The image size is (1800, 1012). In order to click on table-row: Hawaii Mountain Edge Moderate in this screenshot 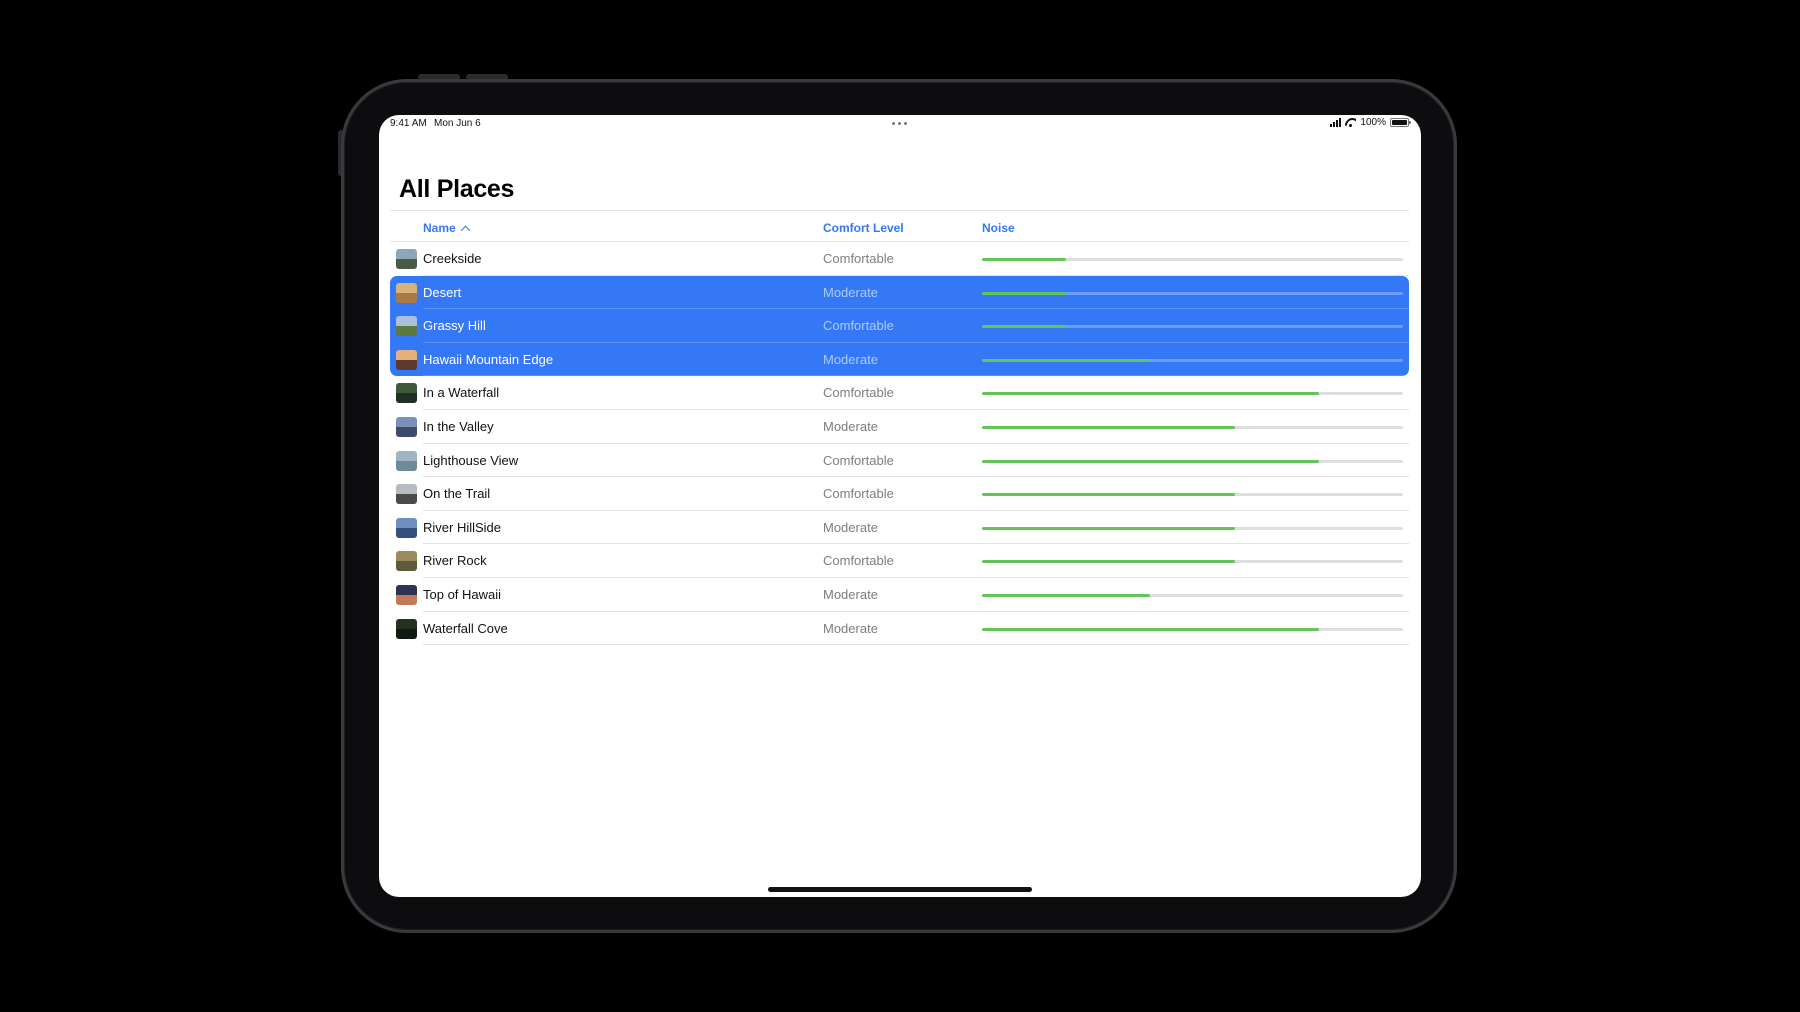, I will do `click(899, 359)`.